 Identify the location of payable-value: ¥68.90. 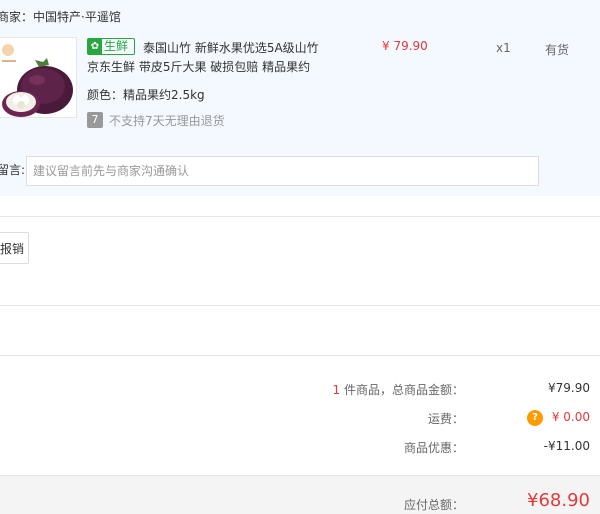
(558, 500).